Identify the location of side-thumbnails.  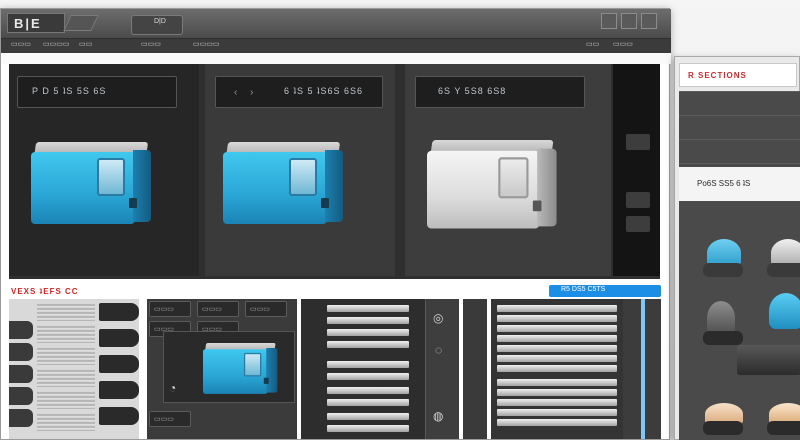
(636, 170).